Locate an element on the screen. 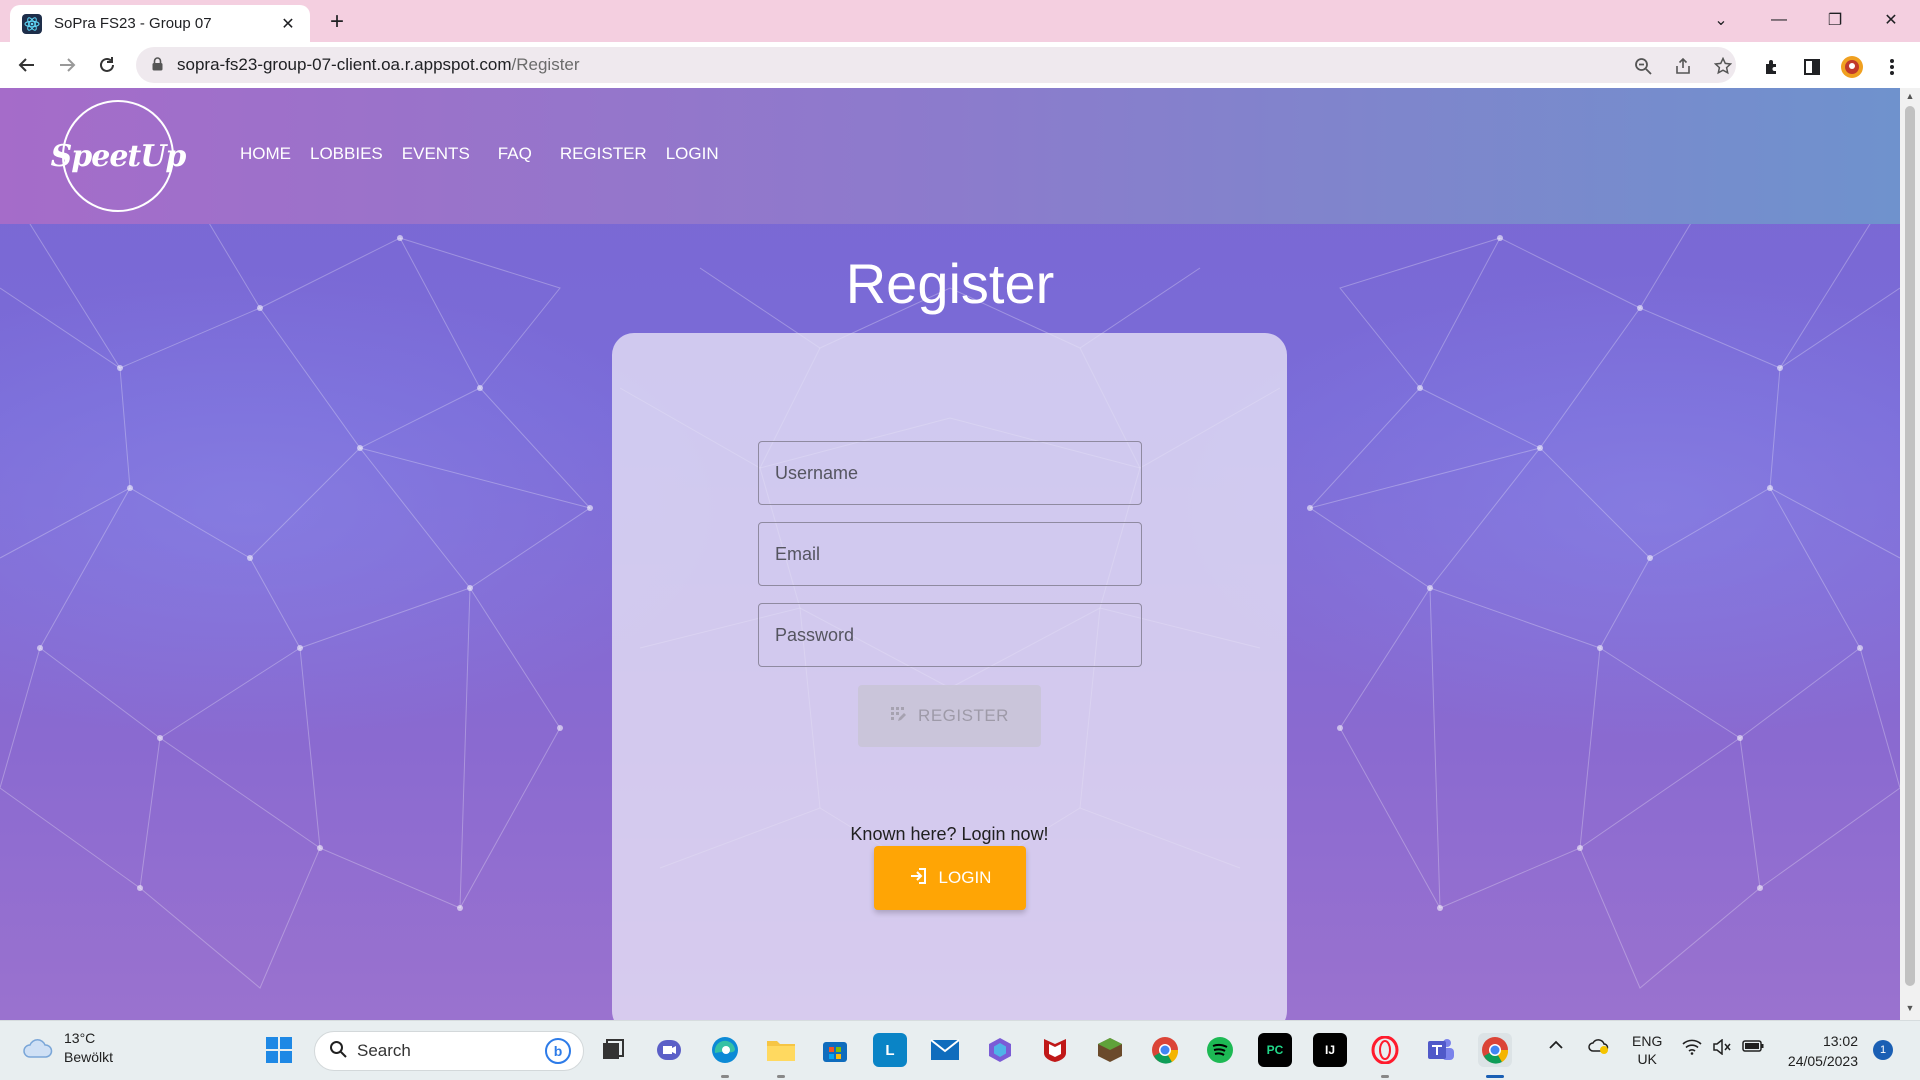 The height and width of the screenshot is (1080, 1920). pycharm-icon: PC is located at coordinates (1275, 1050).